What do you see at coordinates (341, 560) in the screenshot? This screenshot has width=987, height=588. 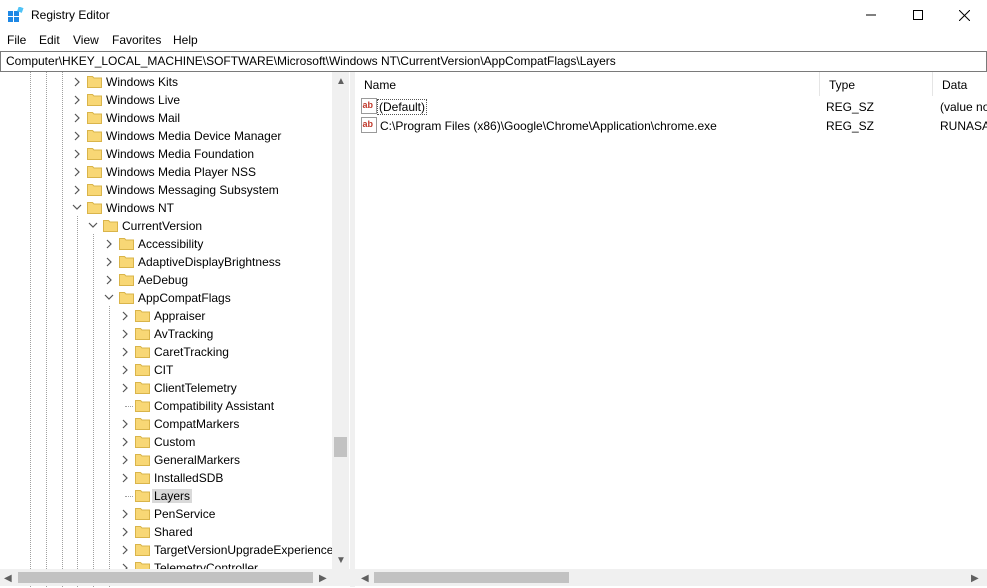 I see `scroll-down-icon: ▼` at bounding box center [341, 560].